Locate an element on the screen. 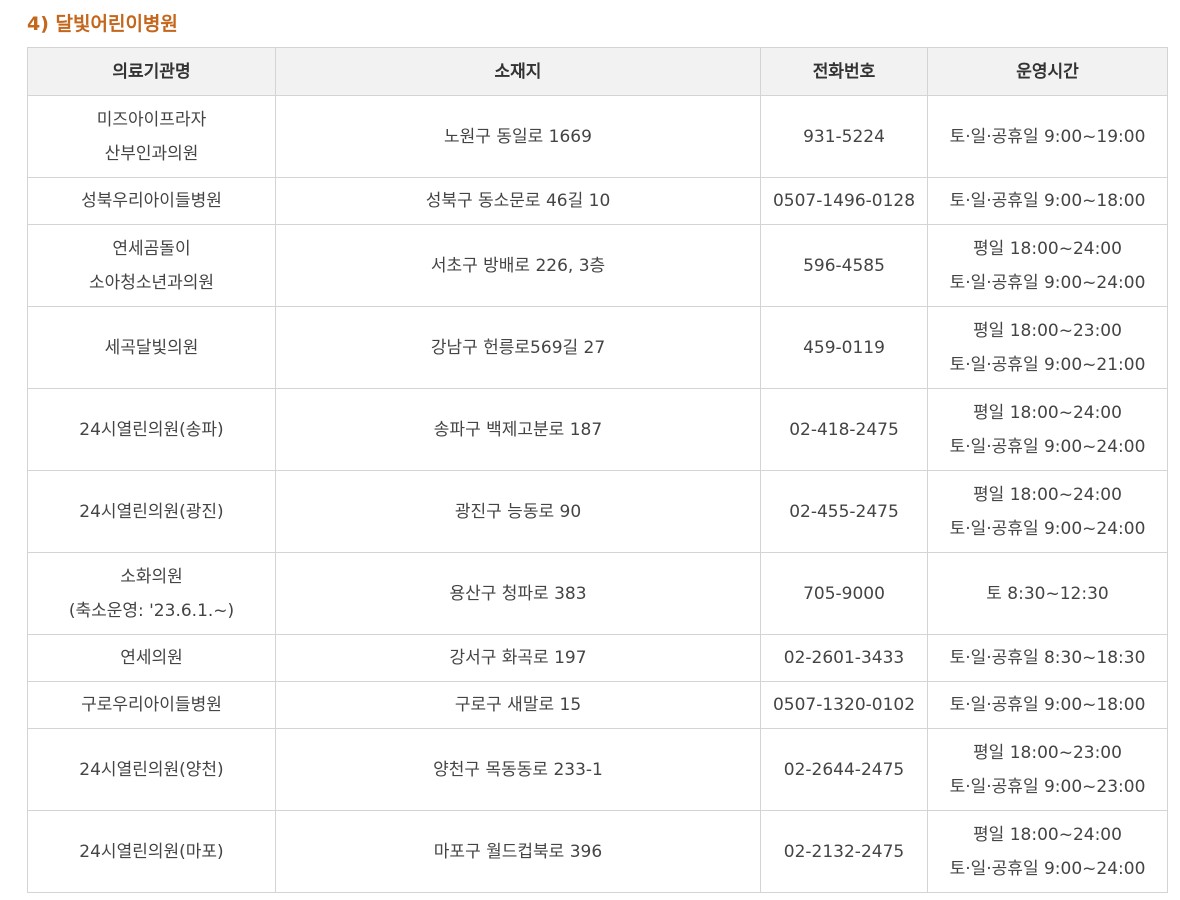  clinic-name-cell: 미즈아이프라자산부인과의원 is located at coordinates (151, 136).